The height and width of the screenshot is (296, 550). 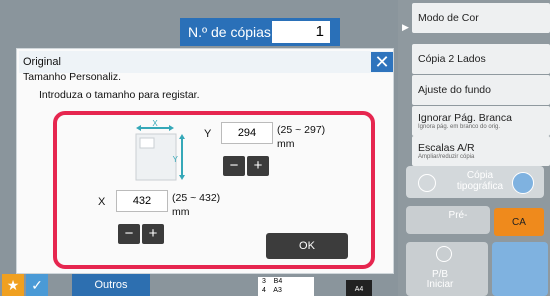 I want to click on side-item-label: Modo de Cor, so click(x=448, y=18).